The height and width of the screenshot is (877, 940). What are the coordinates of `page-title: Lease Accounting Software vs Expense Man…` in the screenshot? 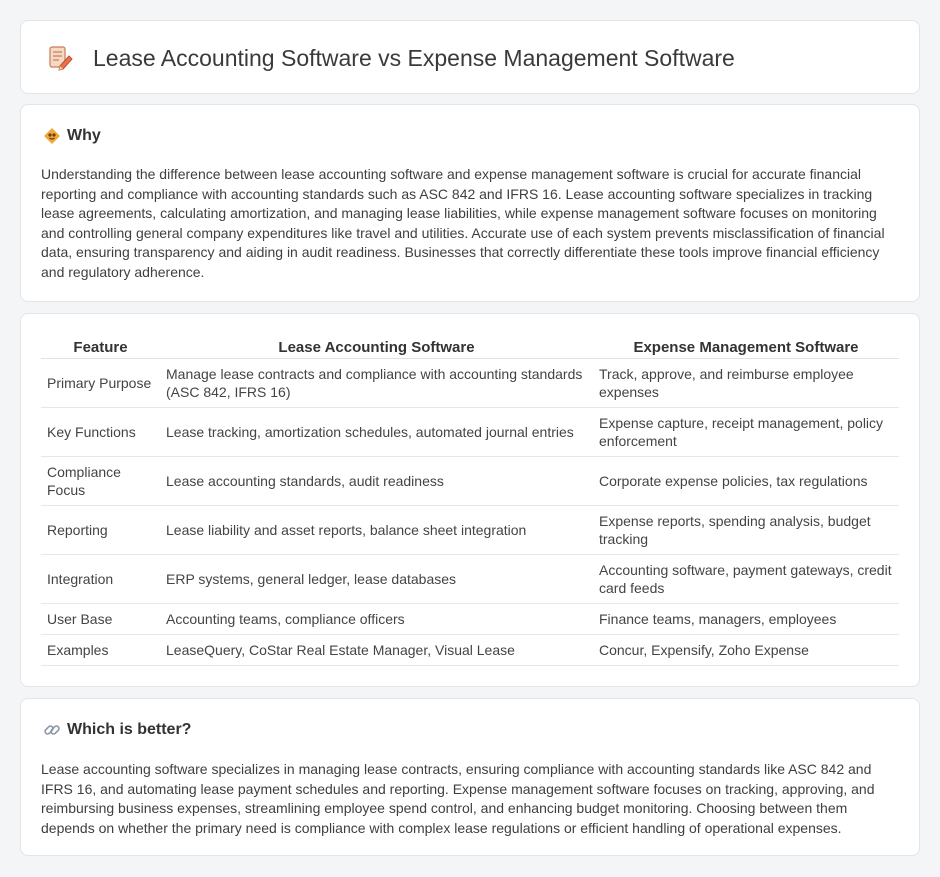 It's located at (414, 57).